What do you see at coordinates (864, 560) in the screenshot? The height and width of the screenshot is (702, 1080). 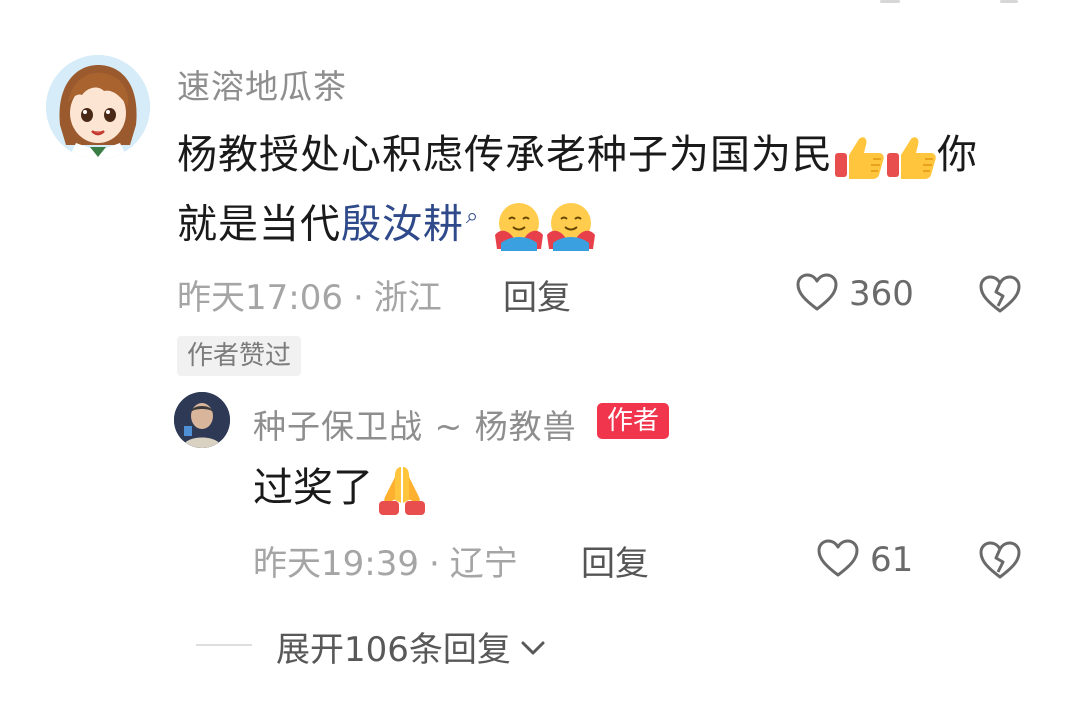 I see `reply-like-button: 61` at bounding box center [864, 560].